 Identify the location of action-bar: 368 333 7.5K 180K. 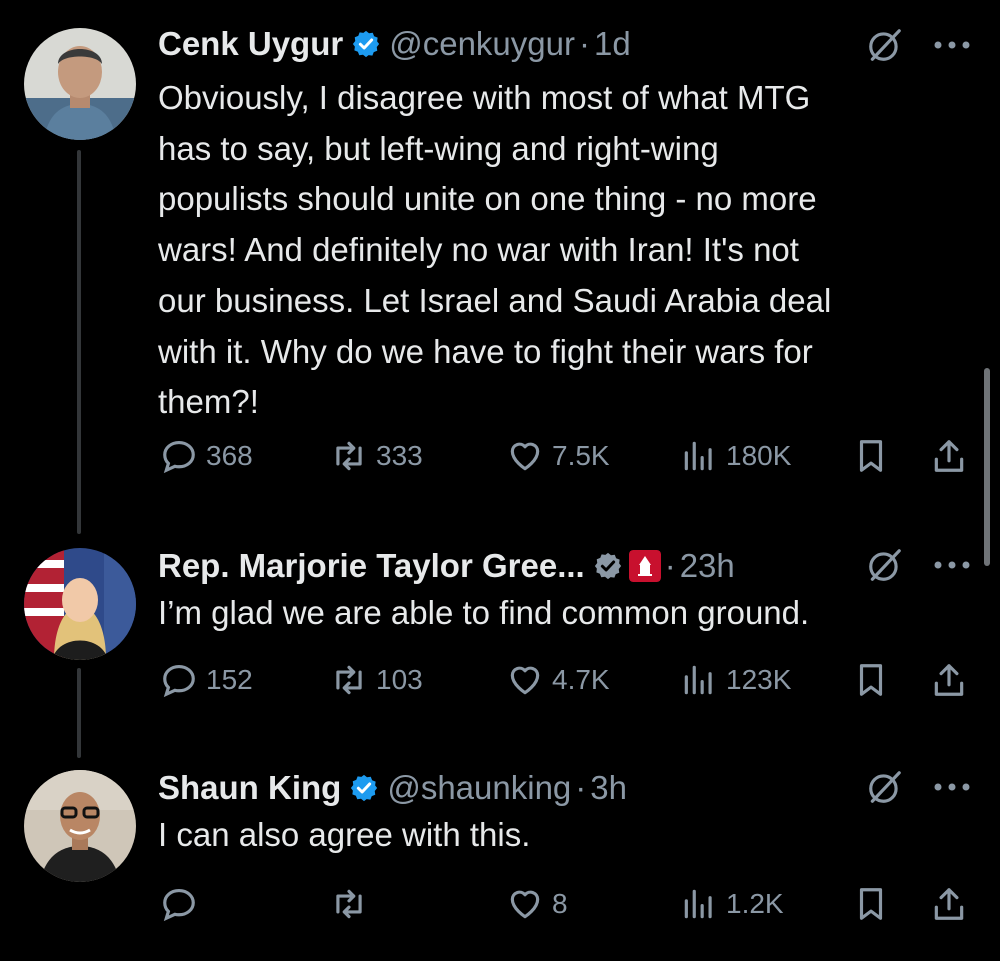
(500, 459).